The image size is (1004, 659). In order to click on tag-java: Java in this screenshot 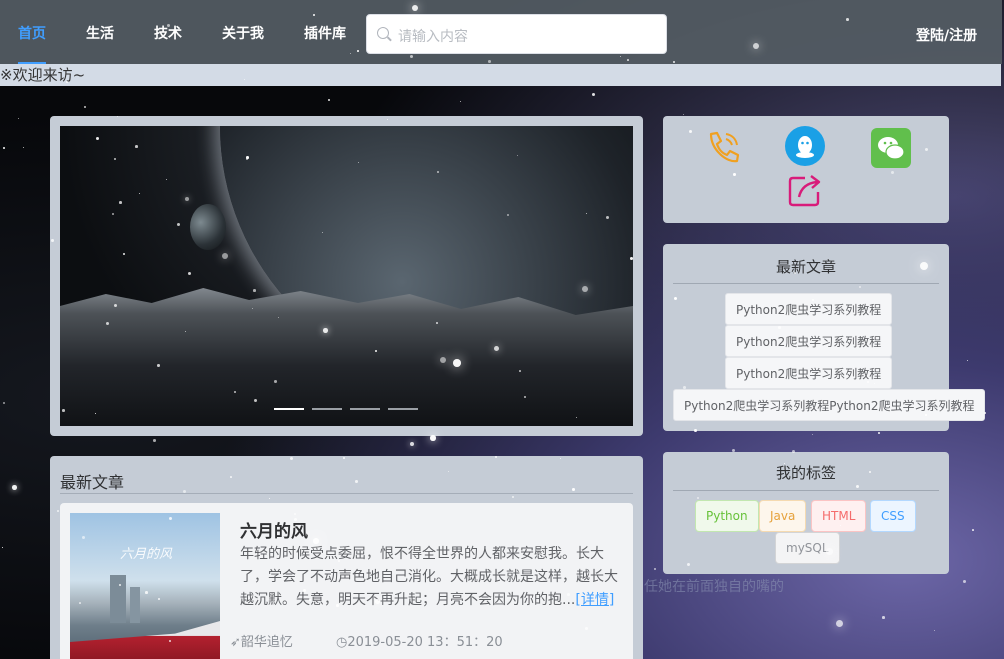, I will do `click(783, 516)`.